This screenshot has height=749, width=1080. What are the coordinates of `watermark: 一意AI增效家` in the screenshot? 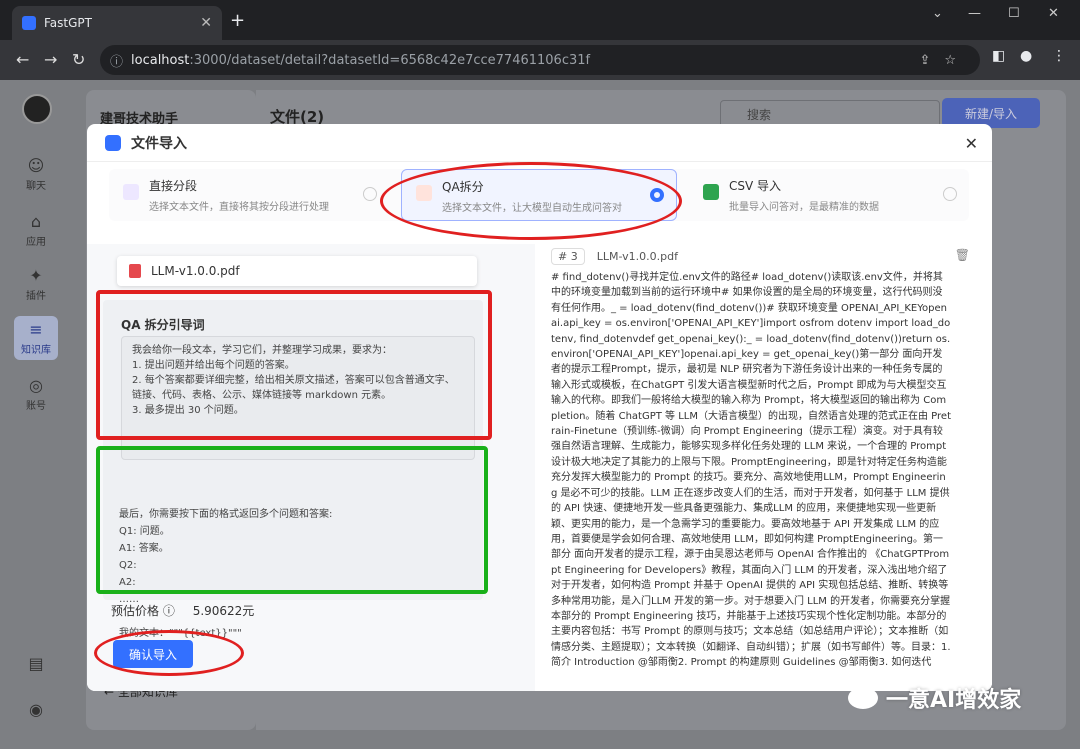 It's located at (934, 698).